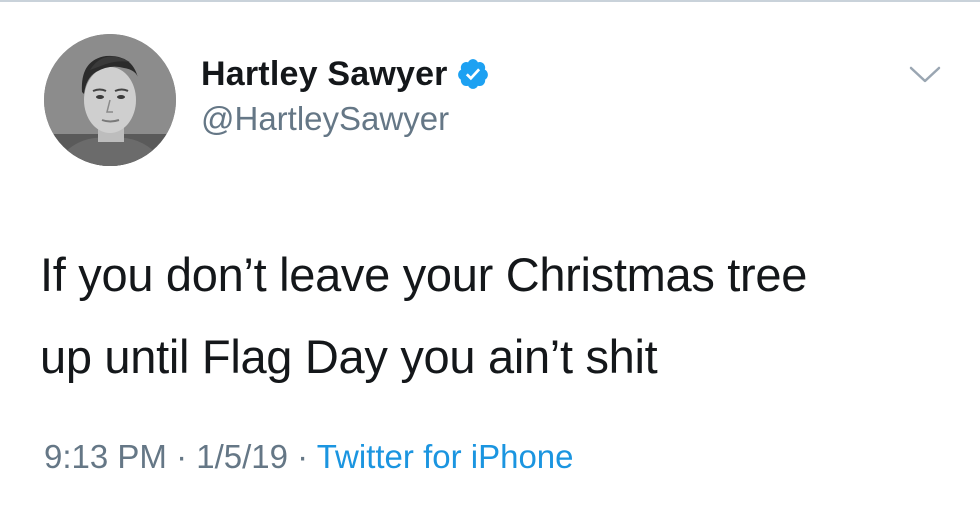  Describe the element at coordinates (105, 456) in the screenshot. I see `tweet-time: 9:13 PM` at that location.